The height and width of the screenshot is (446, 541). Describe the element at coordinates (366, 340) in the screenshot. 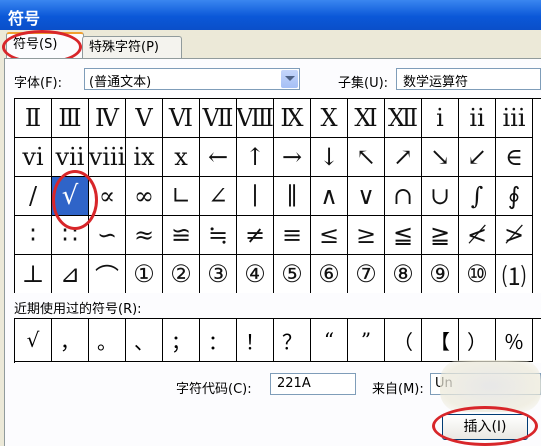

I see `recent-symbol-cell: ”` at that location.